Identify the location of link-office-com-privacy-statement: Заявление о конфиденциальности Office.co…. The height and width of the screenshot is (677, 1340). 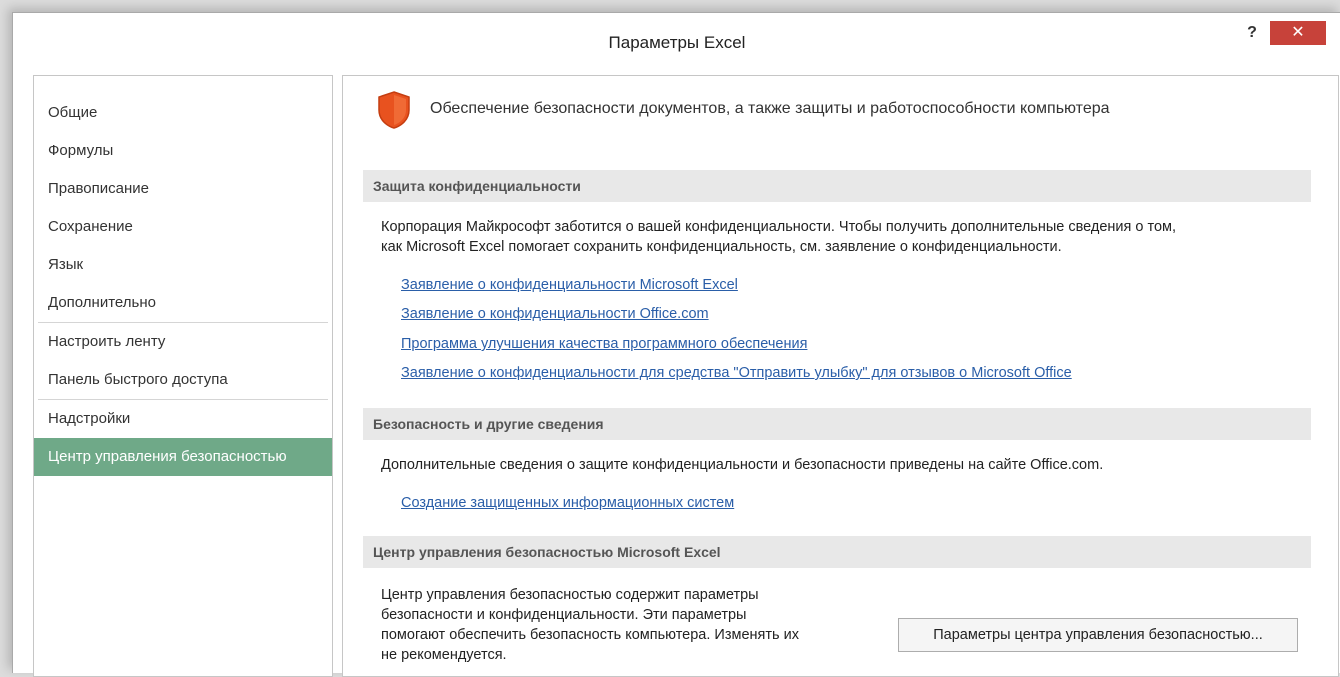
(555, 314).